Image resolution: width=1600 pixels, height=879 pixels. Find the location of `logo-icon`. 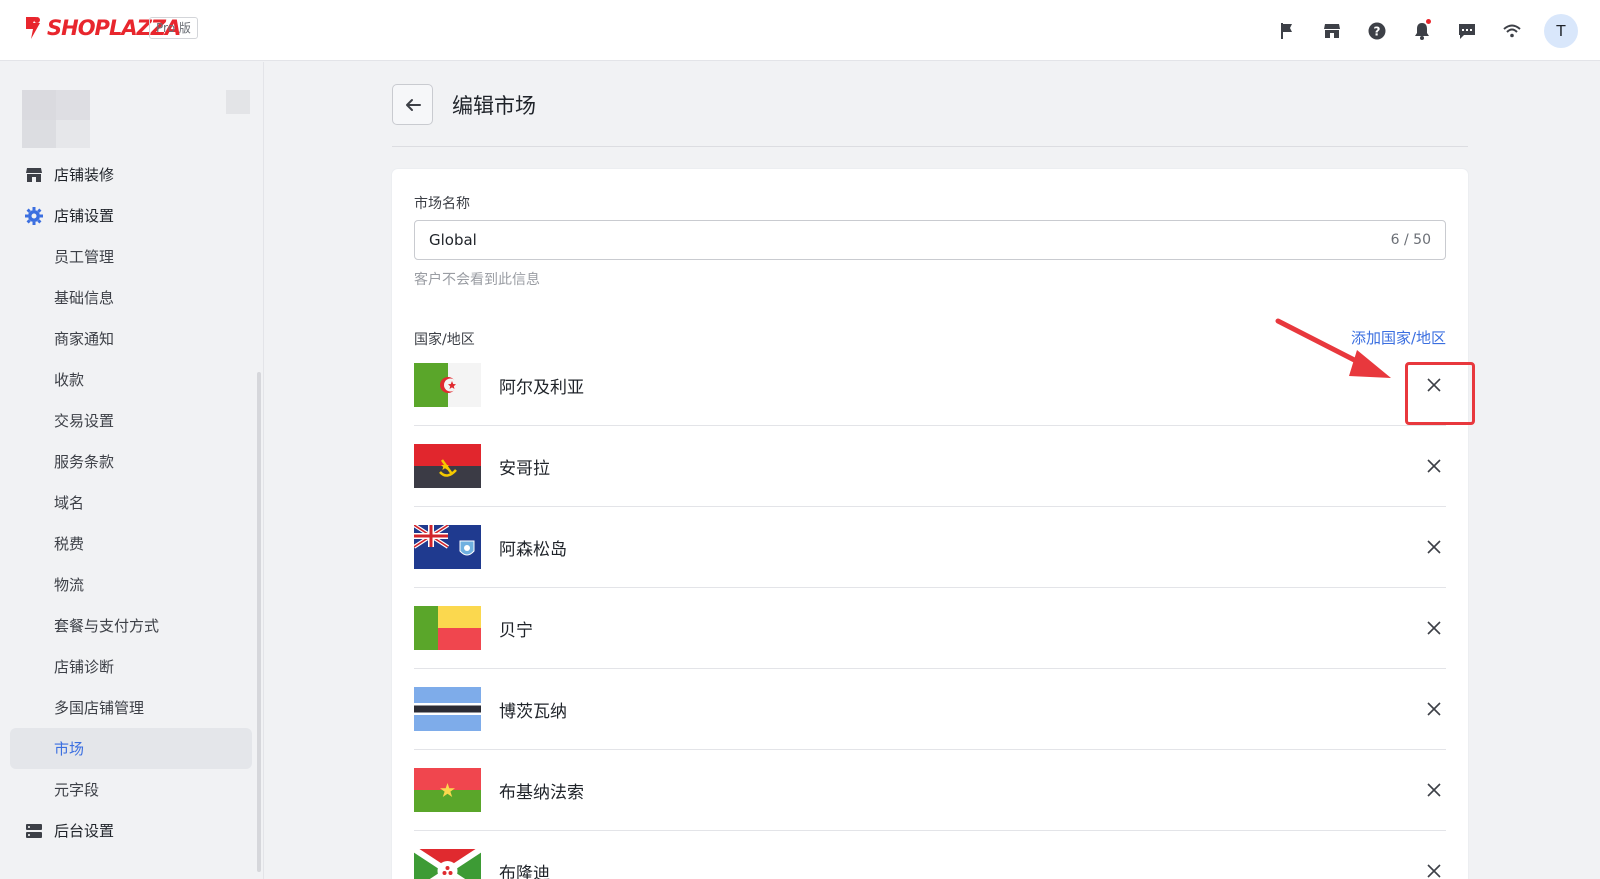

logo-icon is located at coordinates (33, 28).